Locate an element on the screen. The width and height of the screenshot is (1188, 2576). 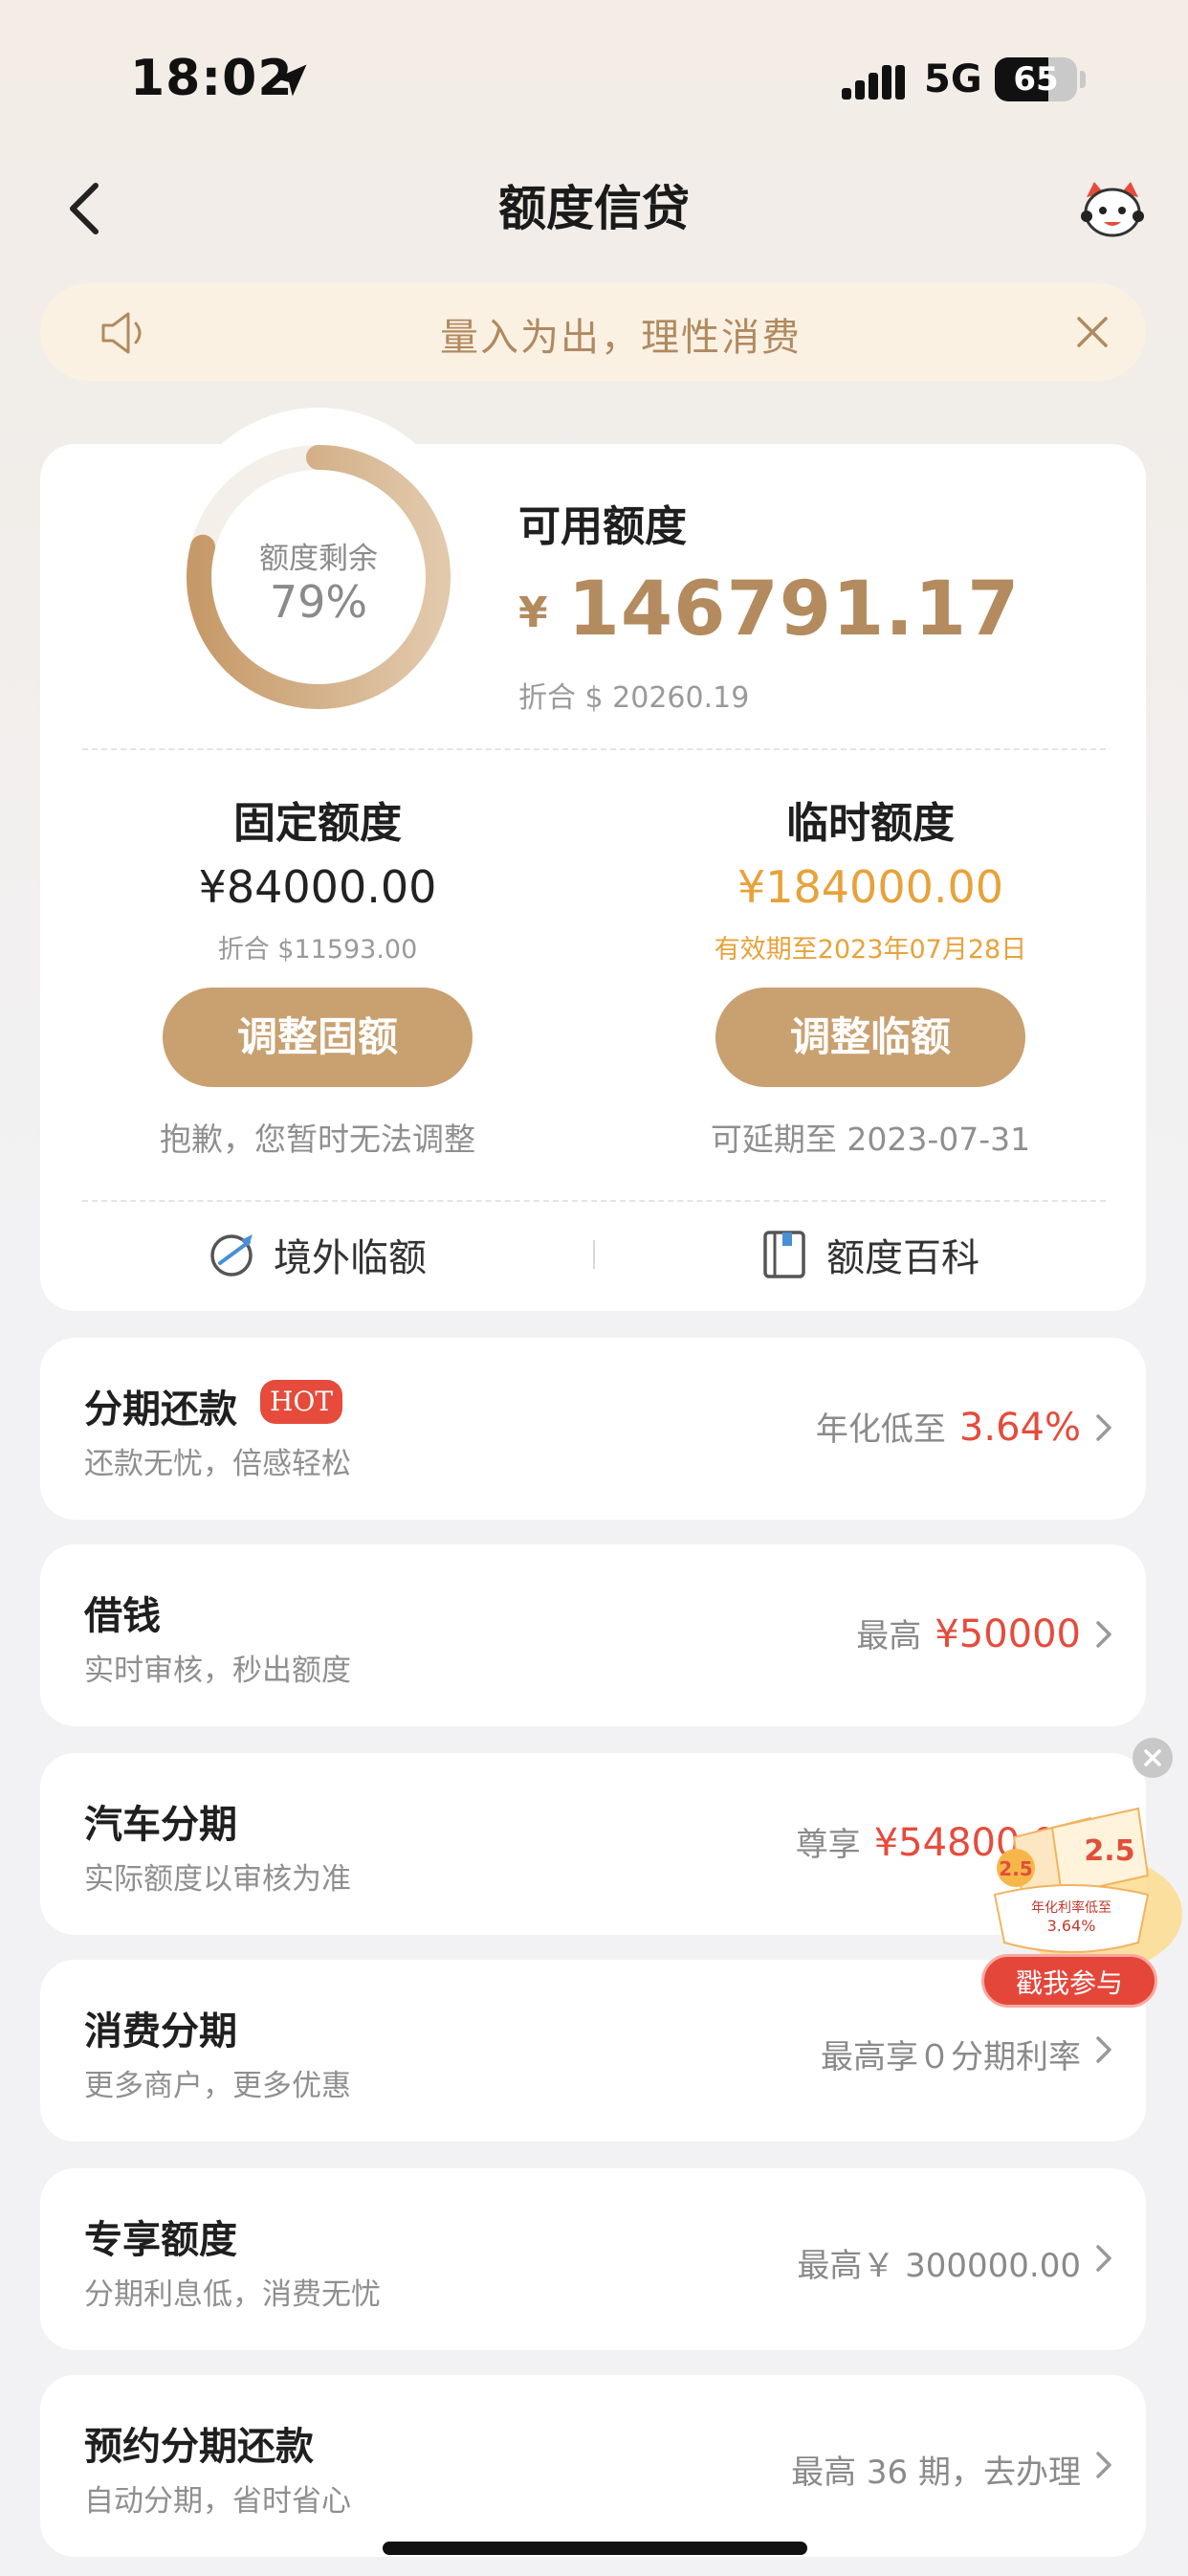
row-subtitle: 实时审核，秒出额度 is located at coordinates (217, 1671).